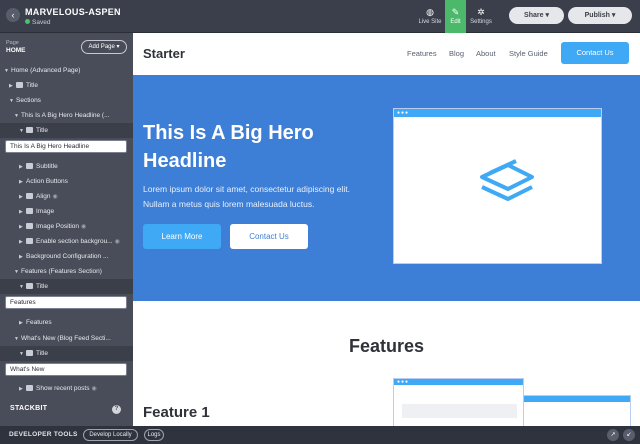 The width and height of the screenshot is (640, 444). I want to click on hero-contact-button: Contact Us, so click(269, 236).